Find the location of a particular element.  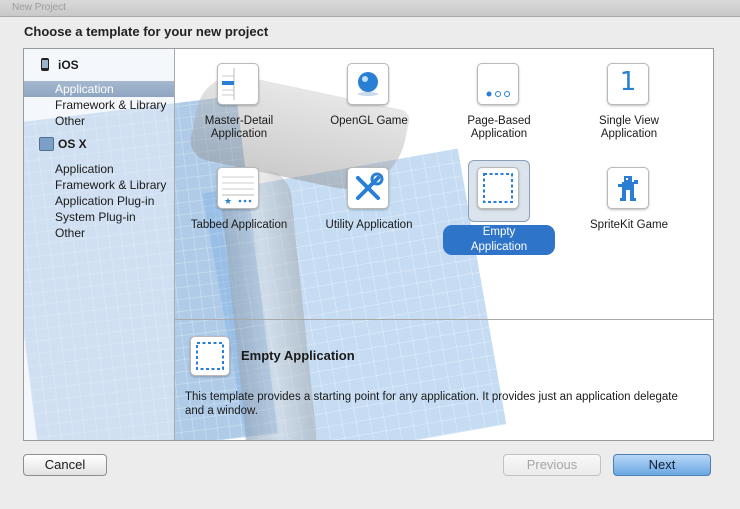

sidebar-item-ios-framework-library: Framework & Library is located at coordinates (99, 105).